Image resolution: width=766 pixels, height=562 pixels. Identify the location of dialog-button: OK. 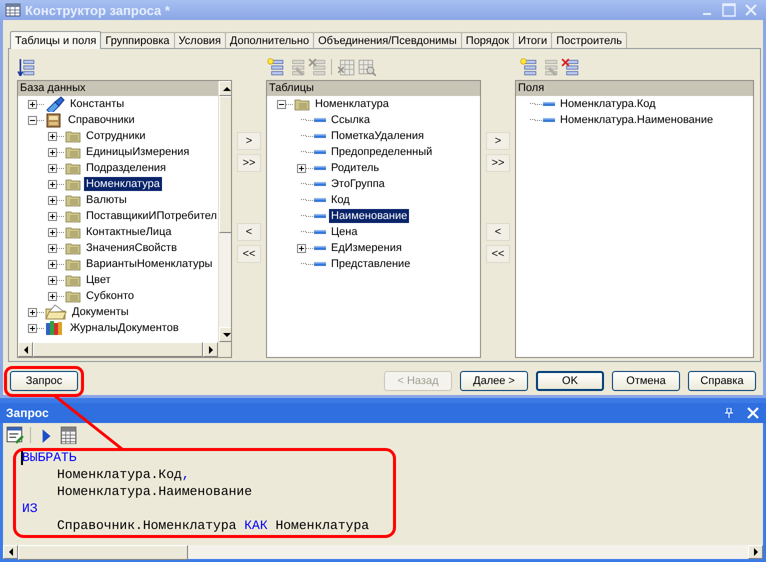
(570, 381).